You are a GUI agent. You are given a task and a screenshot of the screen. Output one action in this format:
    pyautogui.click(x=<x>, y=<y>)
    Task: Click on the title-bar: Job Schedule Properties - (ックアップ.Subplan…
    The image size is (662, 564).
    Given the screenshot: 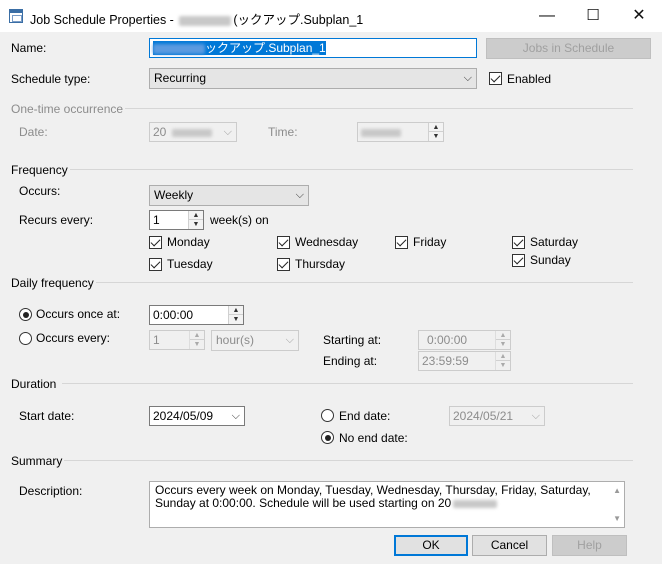 What is the action you would take?
    pyautogui.click(x=331, y=16)
    